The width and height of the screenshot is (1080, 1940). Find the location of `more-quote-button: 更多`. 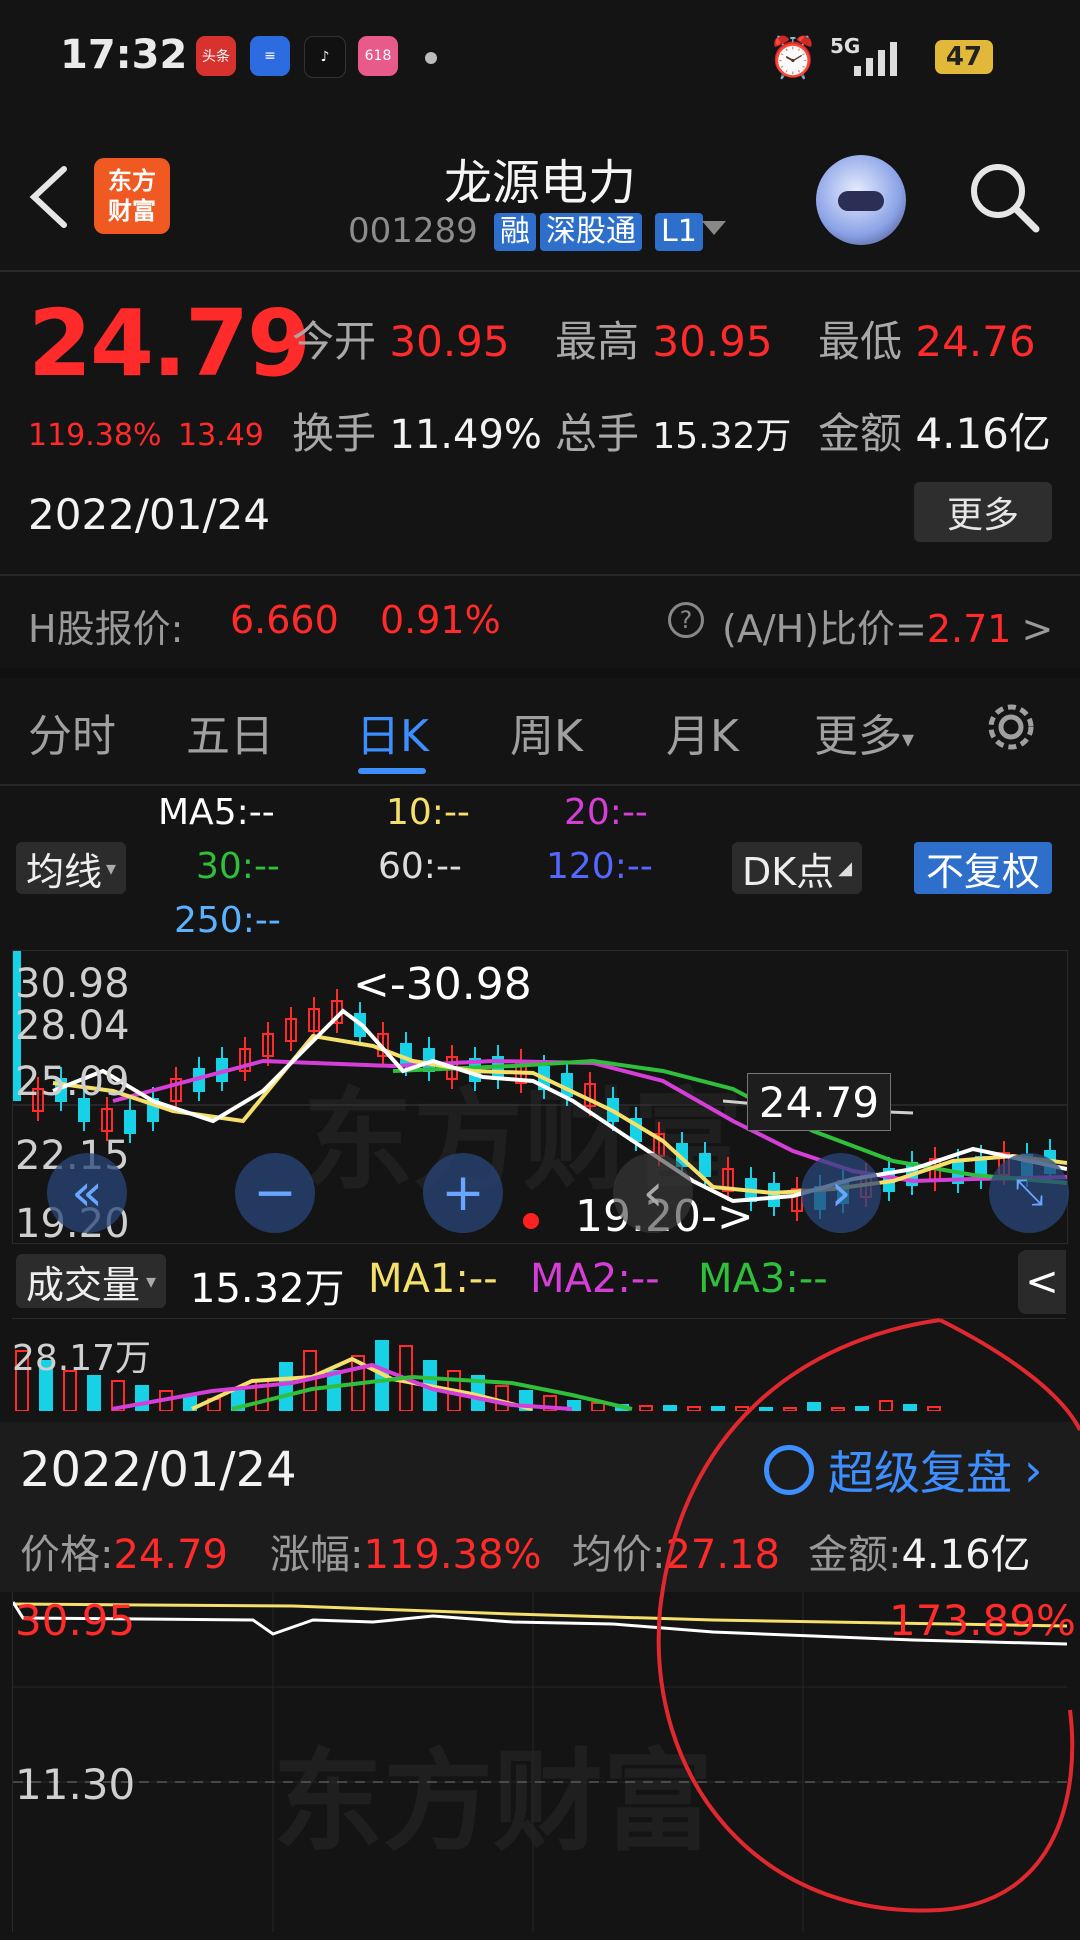

more-quote-button: 更多 is located at coordinates (983, 512).